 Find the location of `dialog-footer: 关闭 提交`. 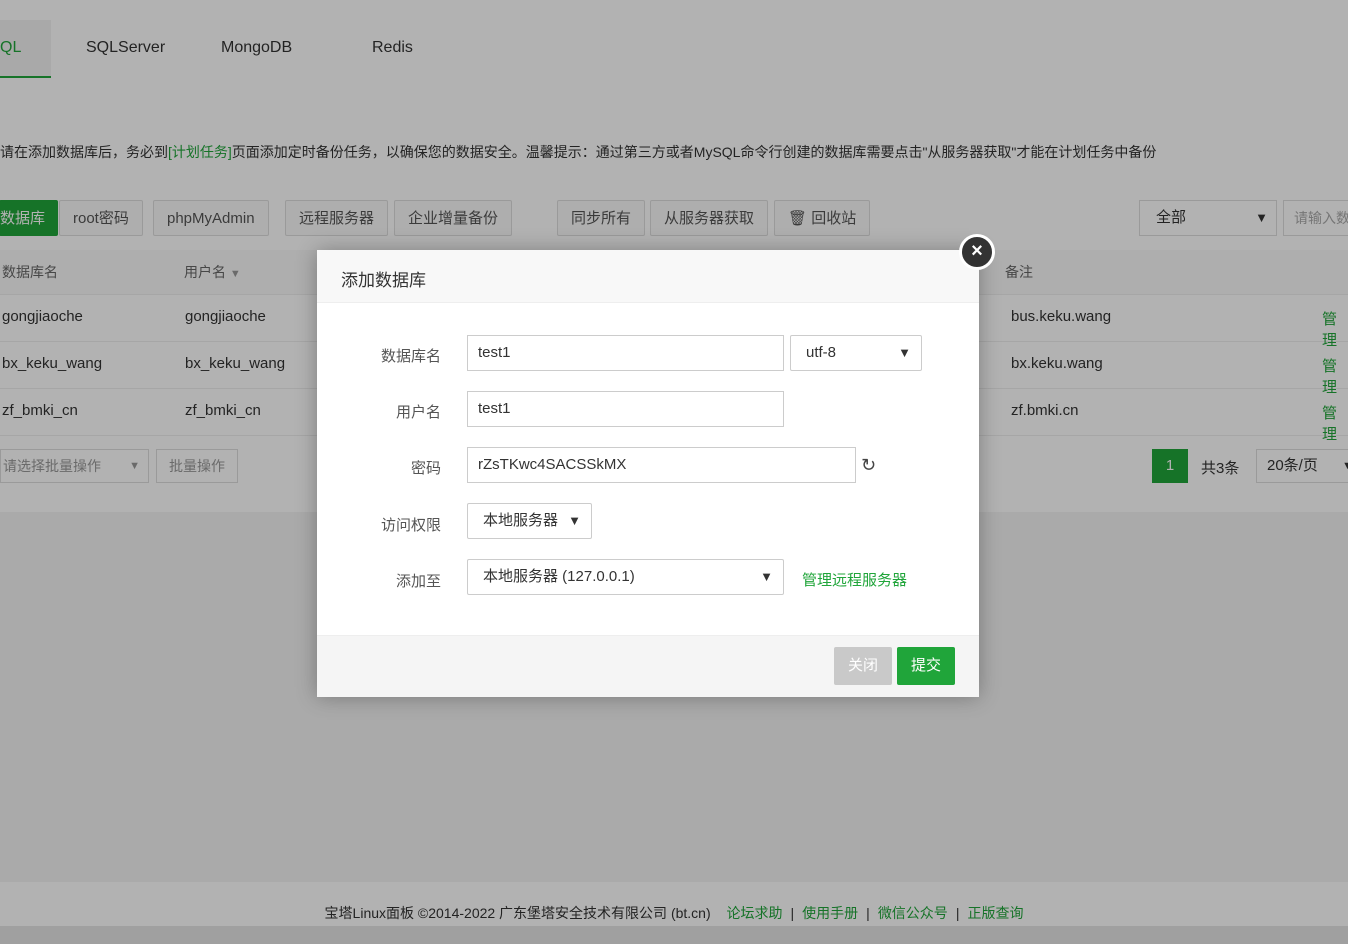

dialog-footer: 关闭 提交 is located at coordinates (648, 666).